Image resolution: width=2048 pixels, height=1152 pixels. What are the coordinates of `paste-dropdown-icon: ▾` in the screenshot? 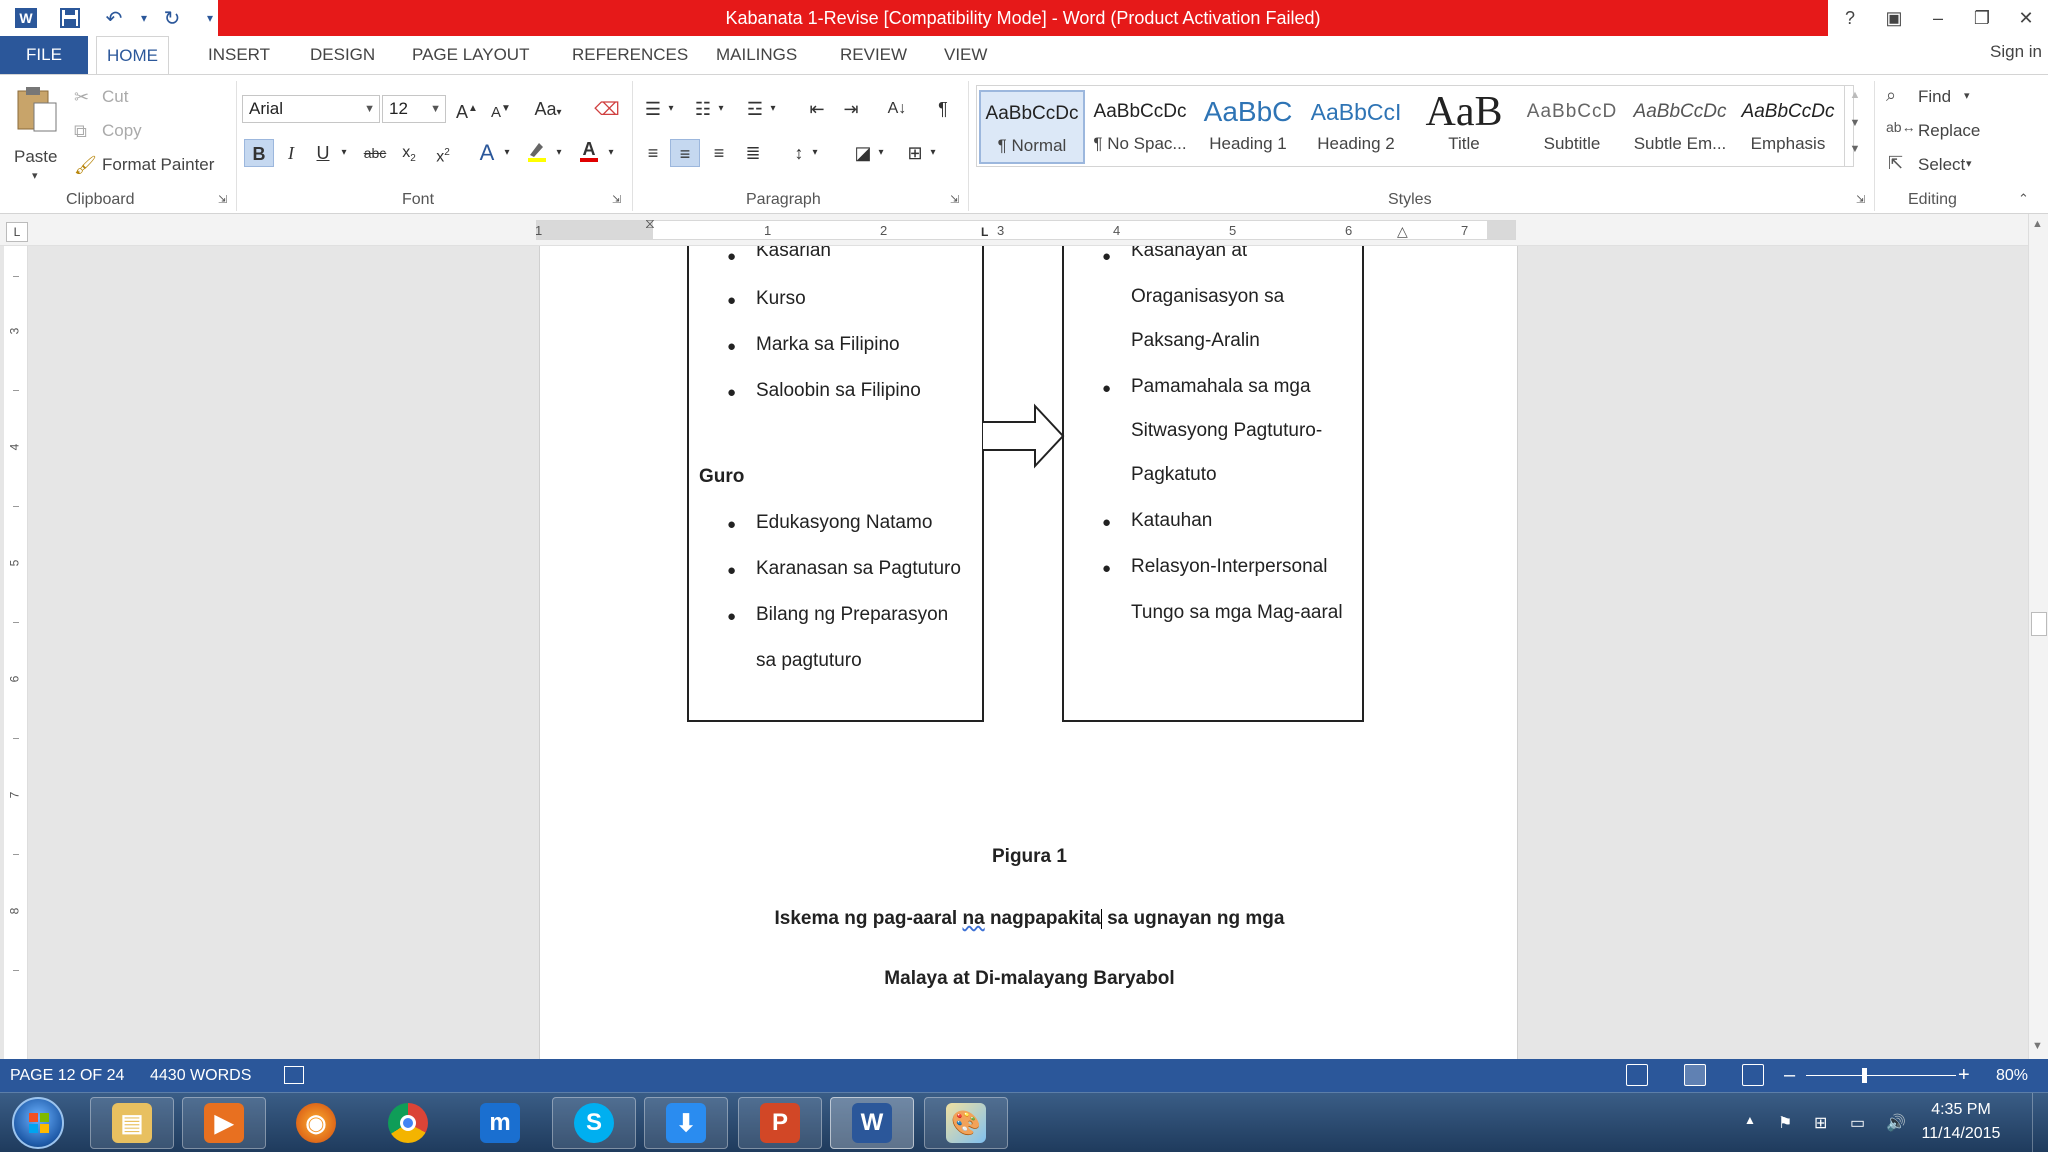 It's located at (35, 175).